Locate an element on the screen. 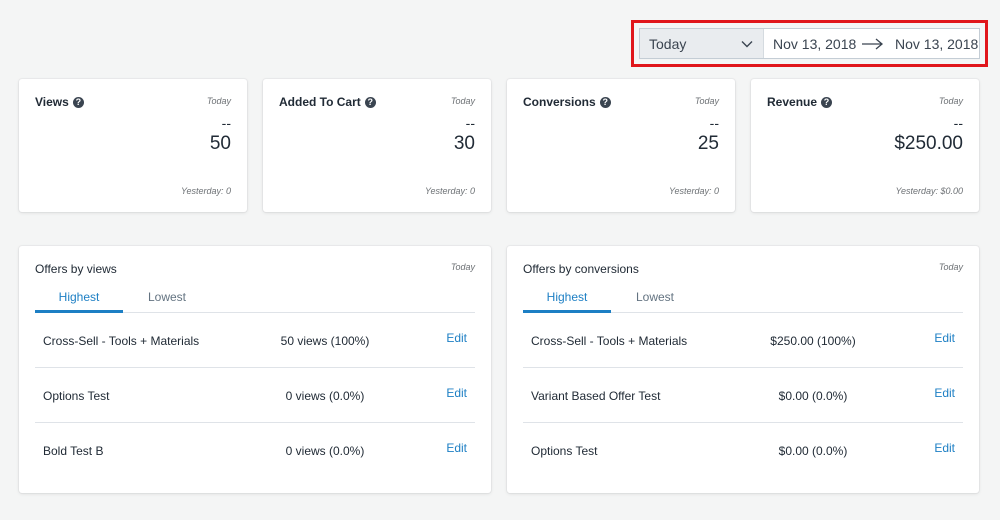  metric-value: 25 is located at coordinates (708, 143).